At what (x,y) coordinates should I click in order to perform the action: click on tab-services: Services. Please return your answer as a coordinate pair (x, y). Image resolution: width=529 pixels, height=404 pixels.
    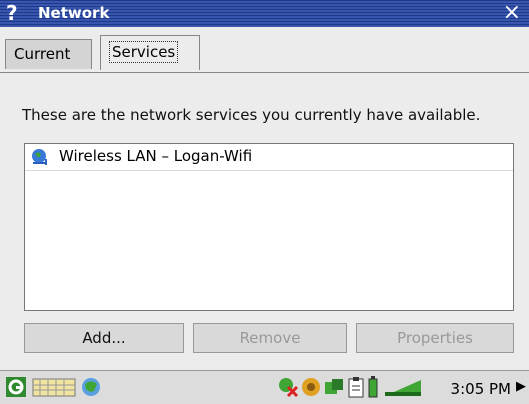
    Looking at the image, I should click on (150, 52).